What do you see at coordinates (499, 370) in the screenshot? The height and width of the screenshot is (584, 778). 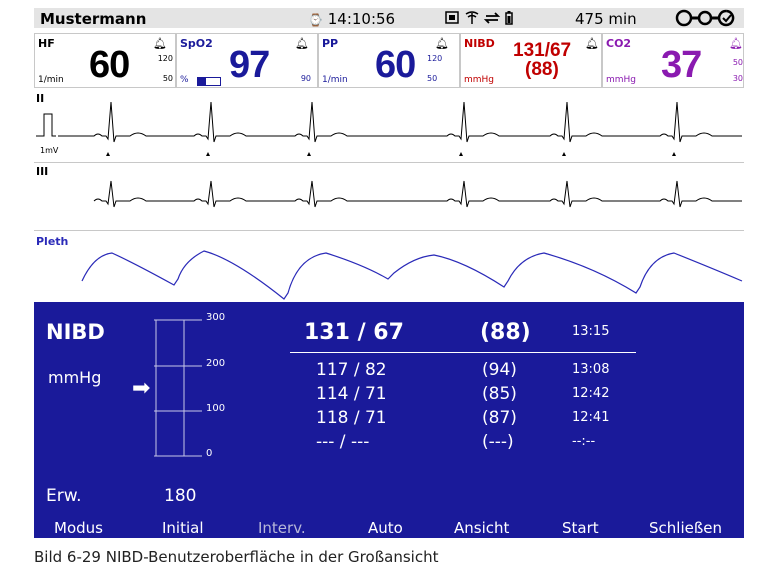 I see `history-mean: (94)` at bounding box center [499, 370].